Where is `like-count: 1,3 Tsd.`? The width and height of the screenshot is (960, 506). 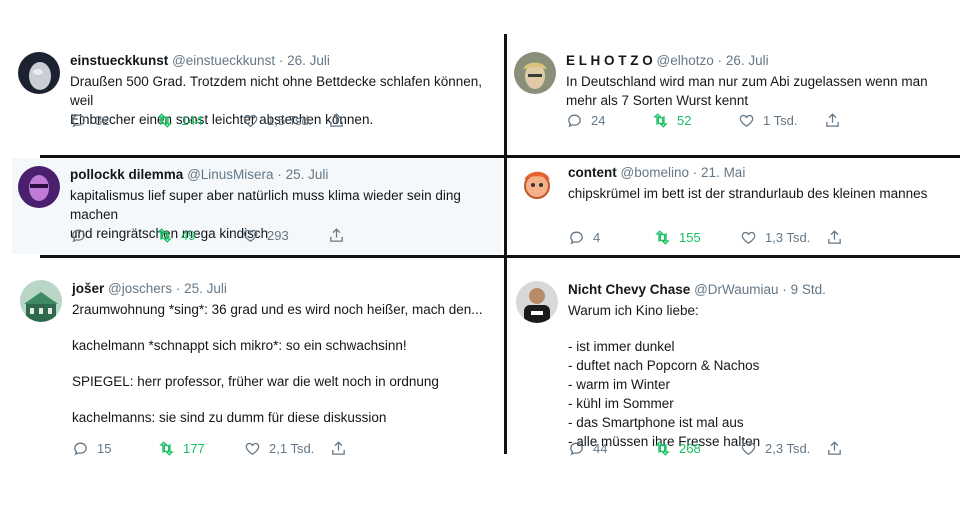
like-count: 1,3 Tsd. is located at coordinates (788, 237).